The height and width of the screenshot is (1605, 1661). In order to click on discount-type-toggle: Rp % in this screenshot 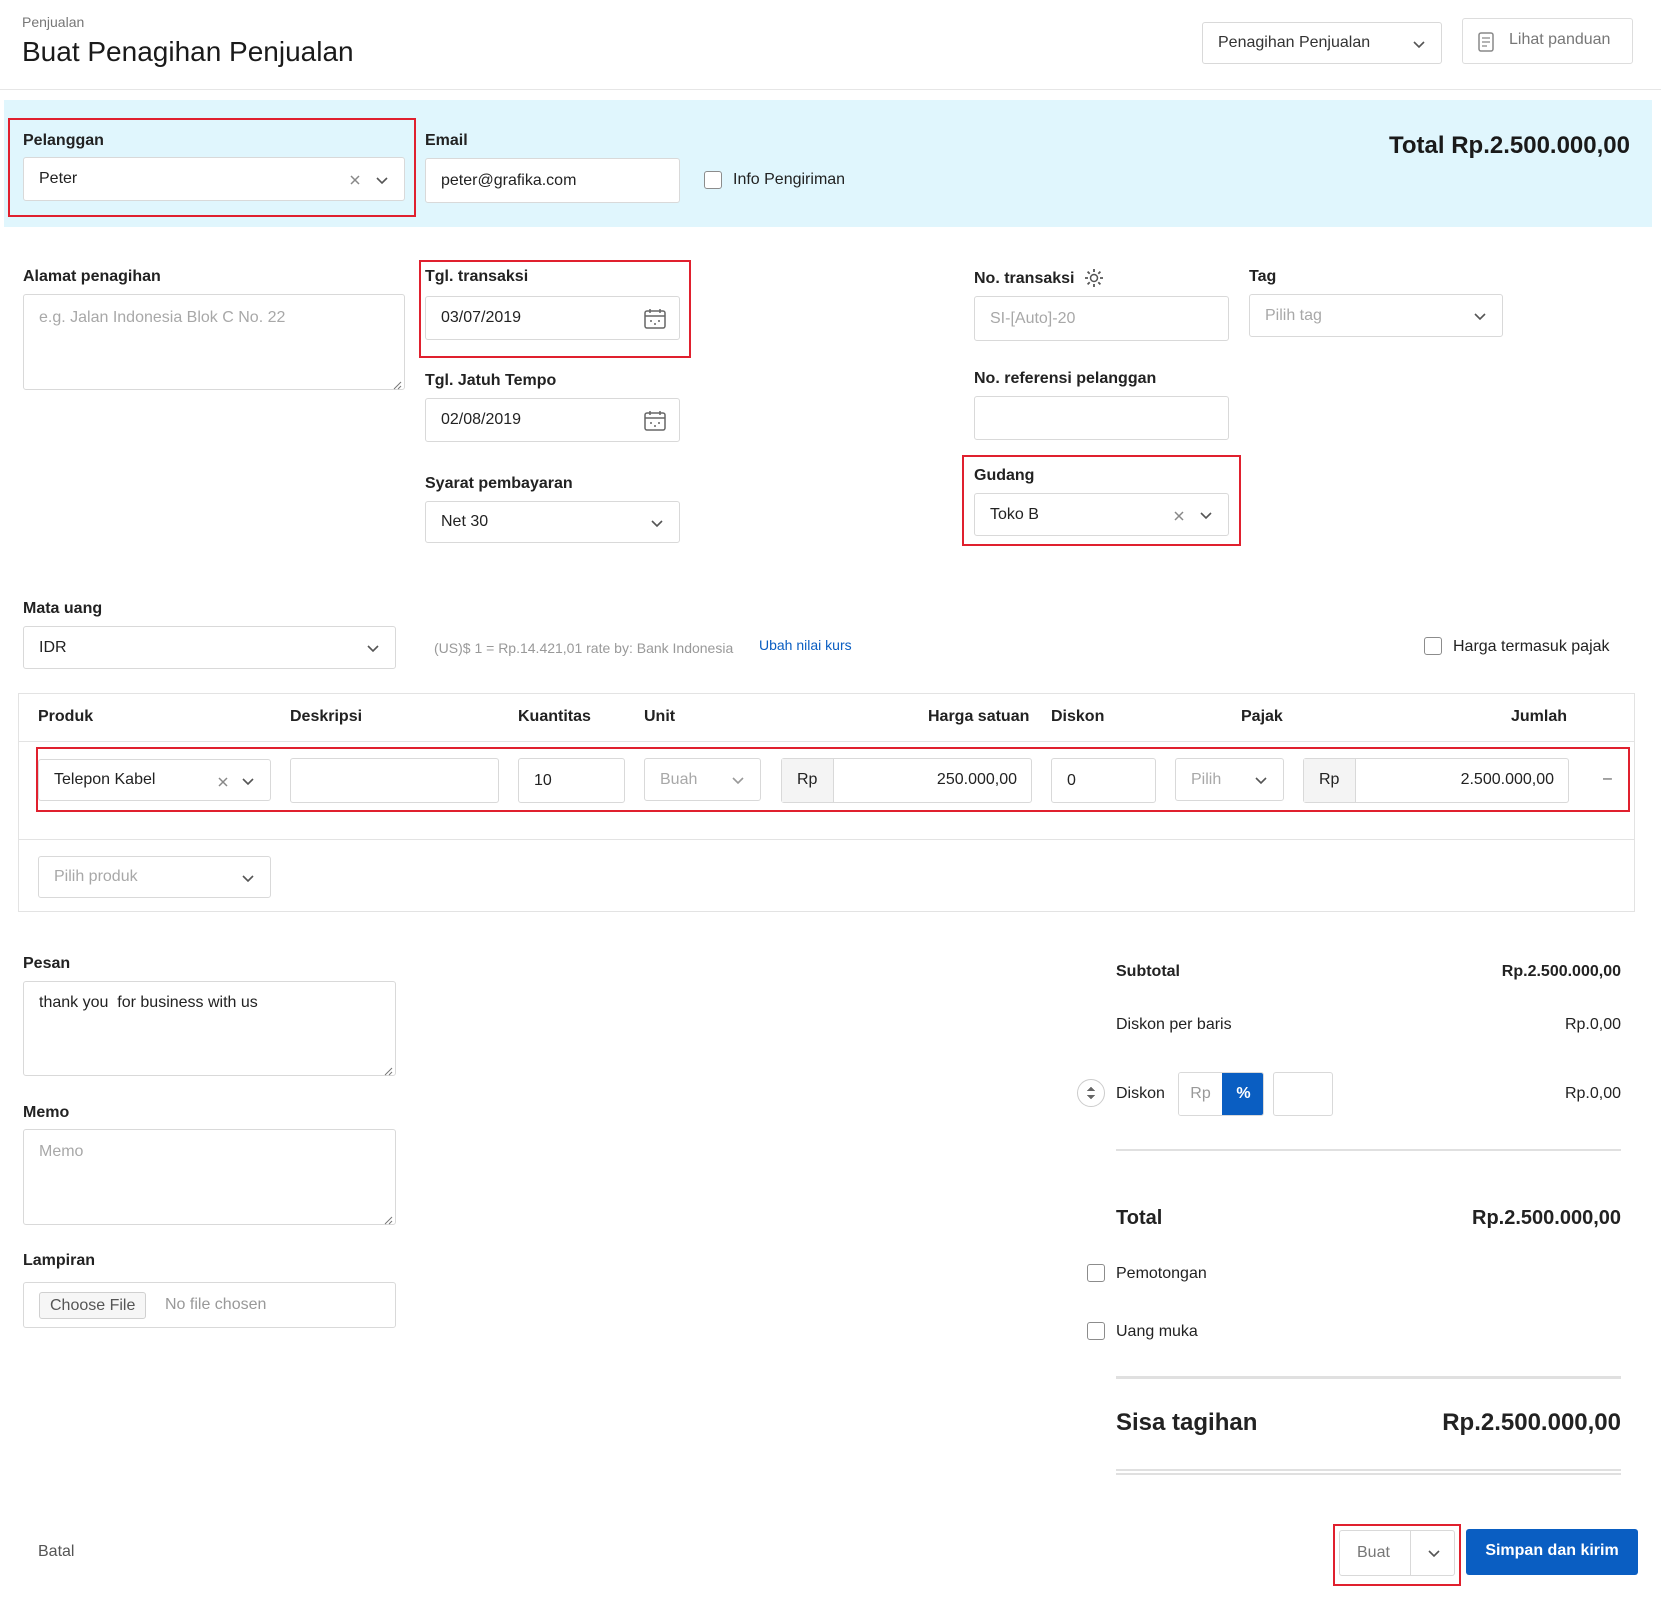, I will do `click(1221, 1094)`.